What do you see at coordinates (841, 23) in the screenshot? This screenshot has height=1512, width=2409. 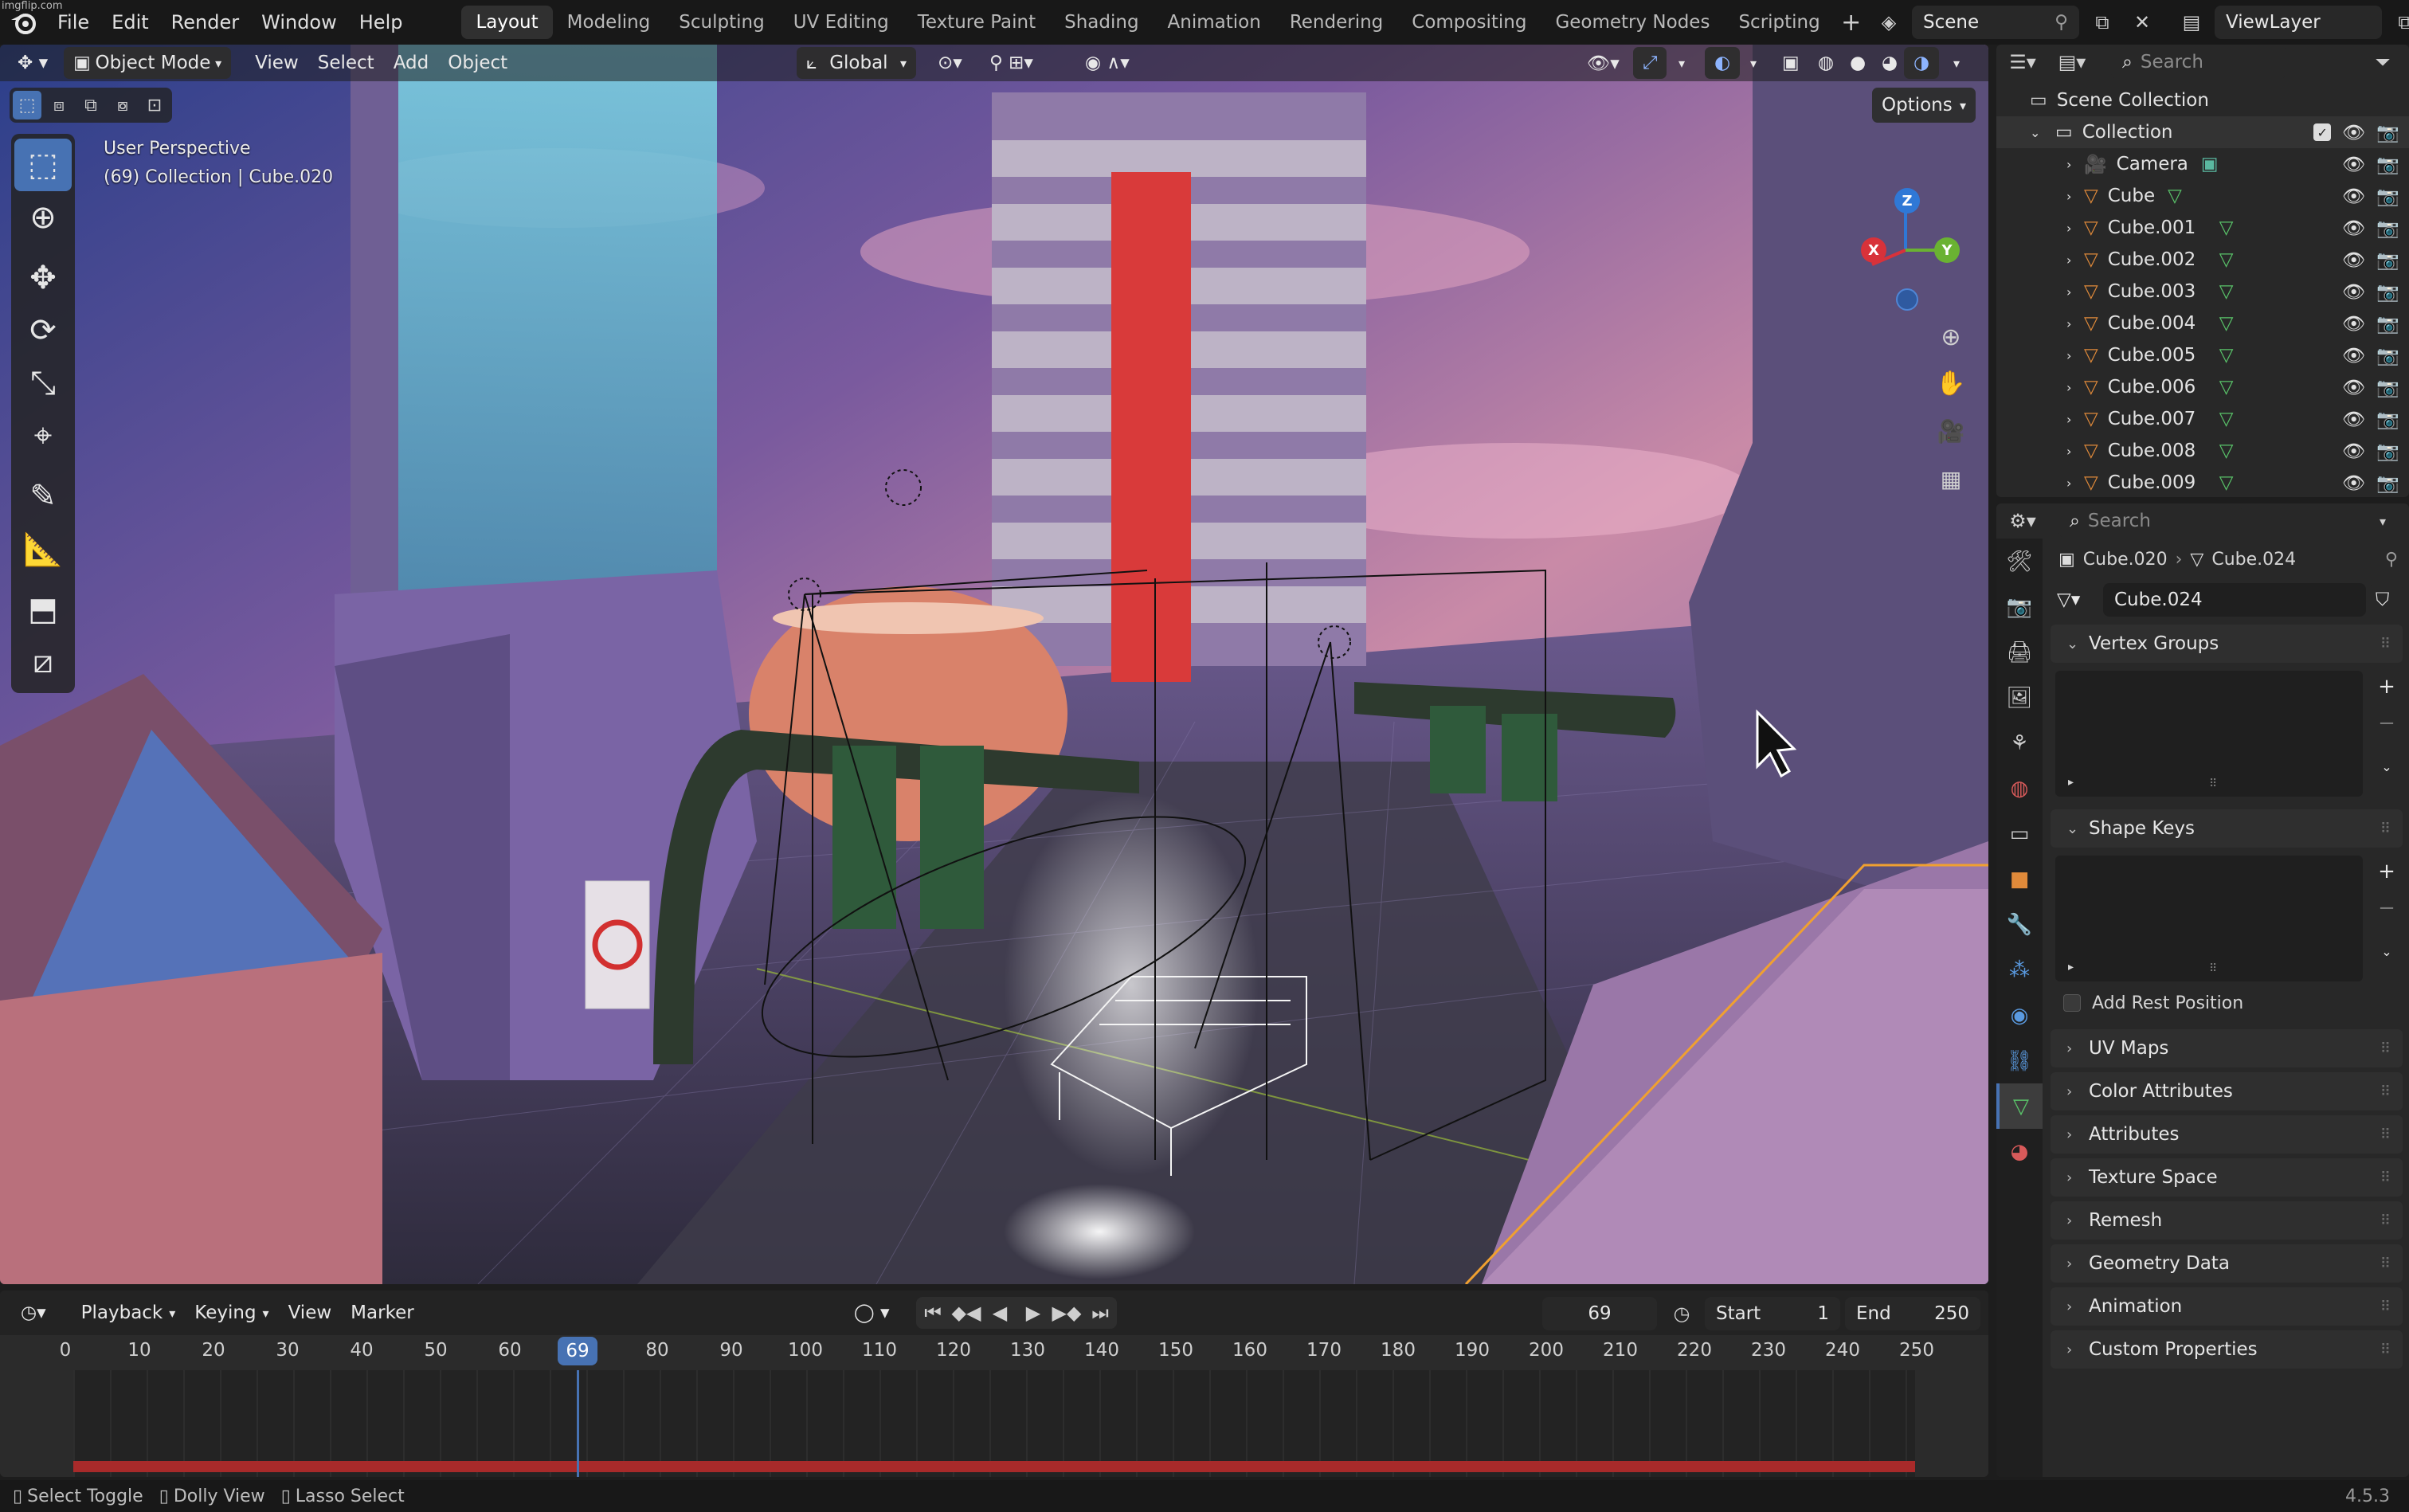 I see `tab-uv-editing: UV Editing` at bounding box center [841, 23].